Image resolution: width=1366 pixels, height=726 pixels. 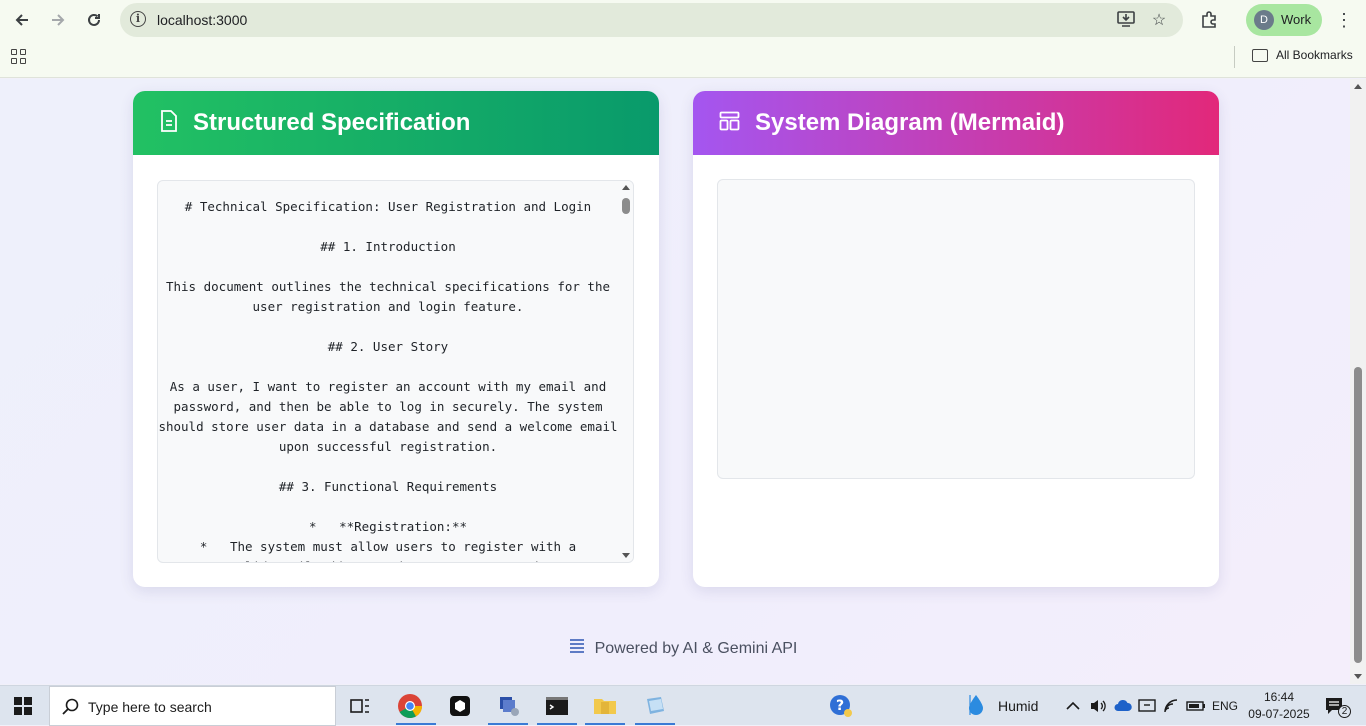 I want to click on search-icon, so click(x=70, y=709).